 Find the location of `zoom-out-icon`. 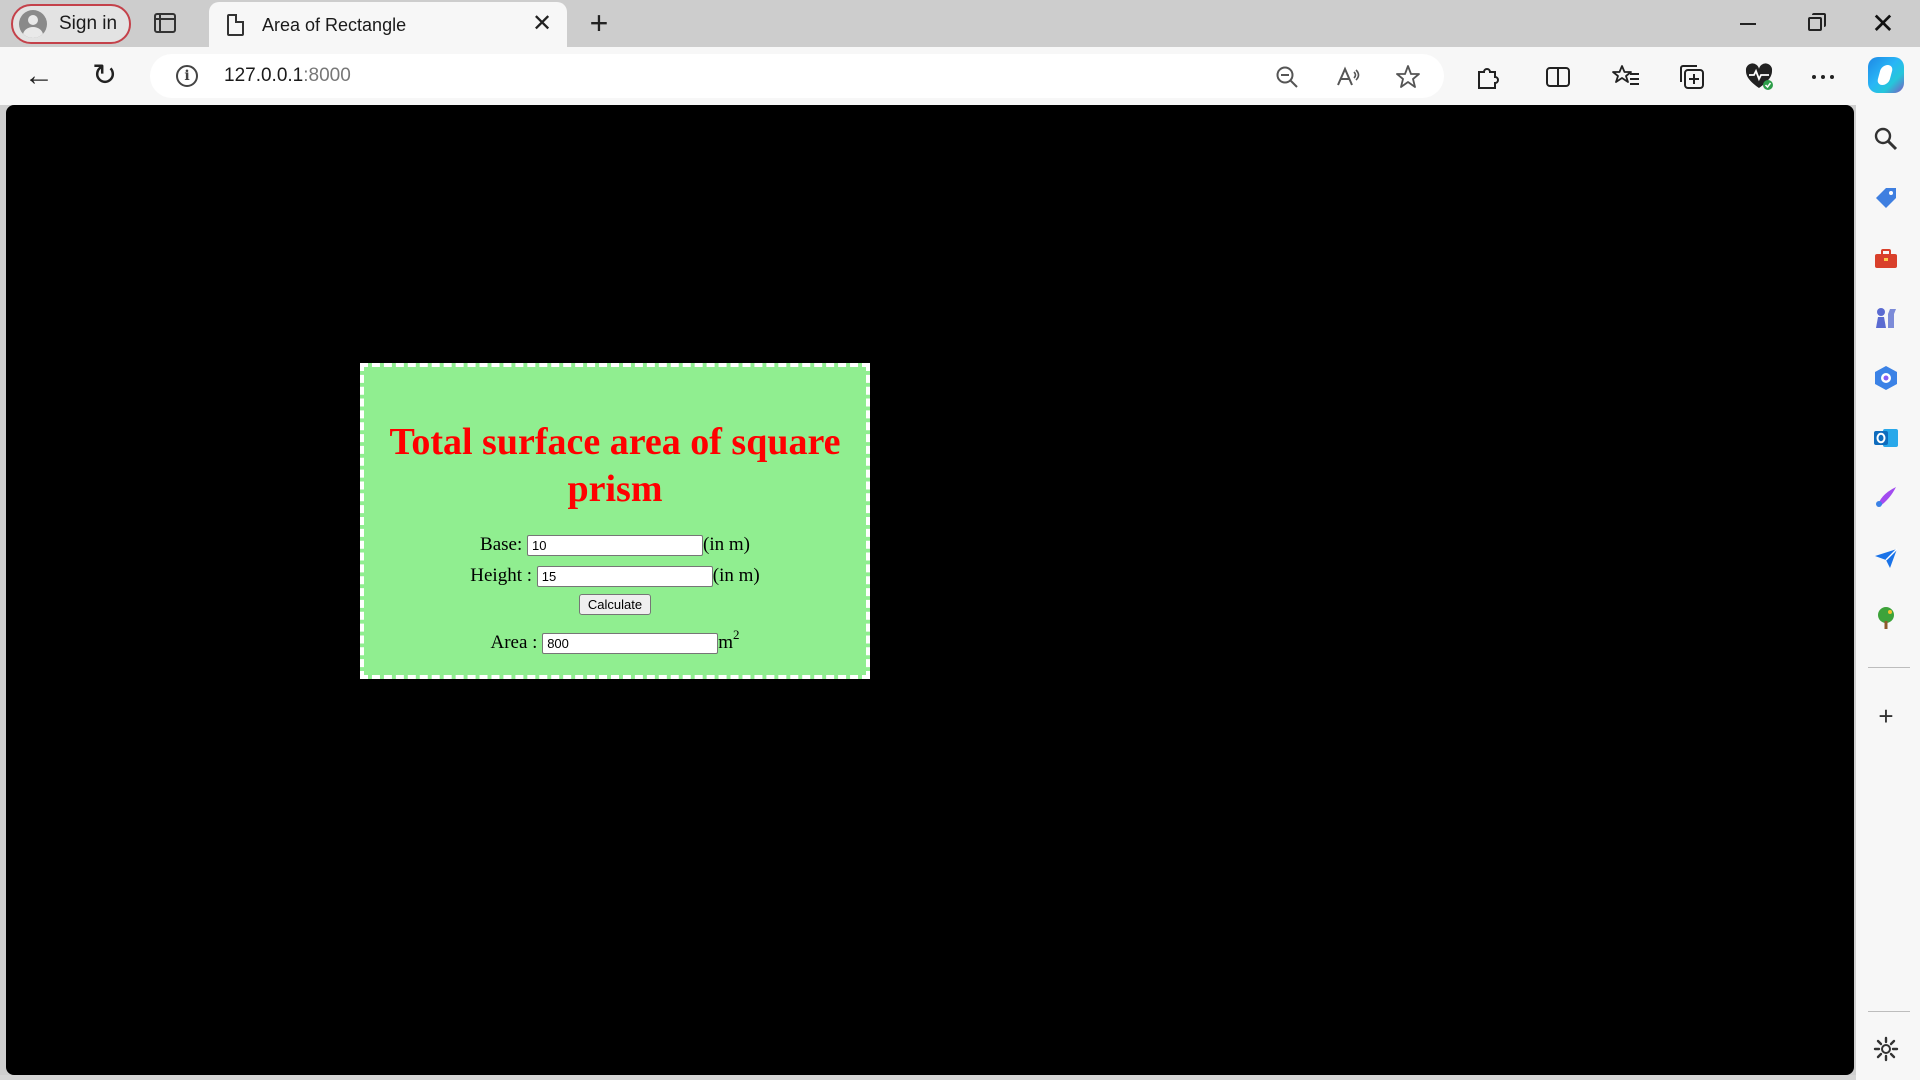

zoom-out-icon is located at coordinates (1287, 77).